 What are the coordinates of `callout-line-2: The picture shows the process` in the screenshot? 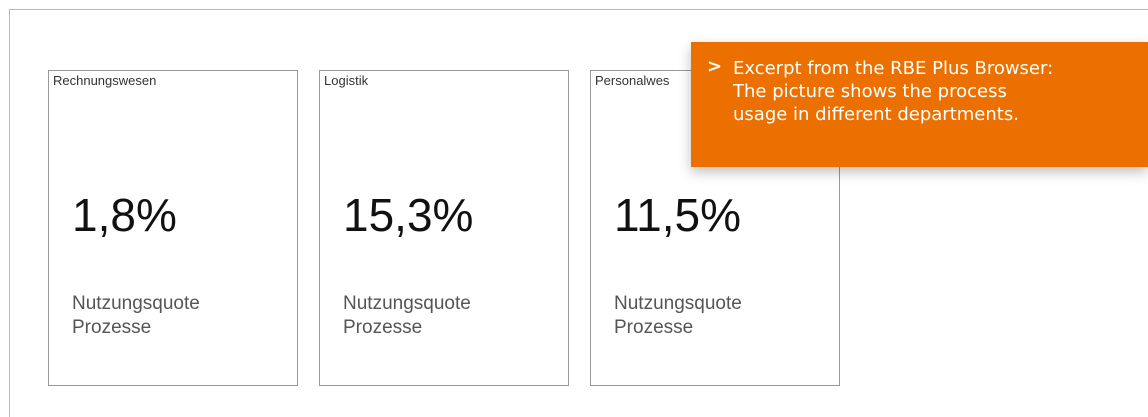 It's located at (870, 91).